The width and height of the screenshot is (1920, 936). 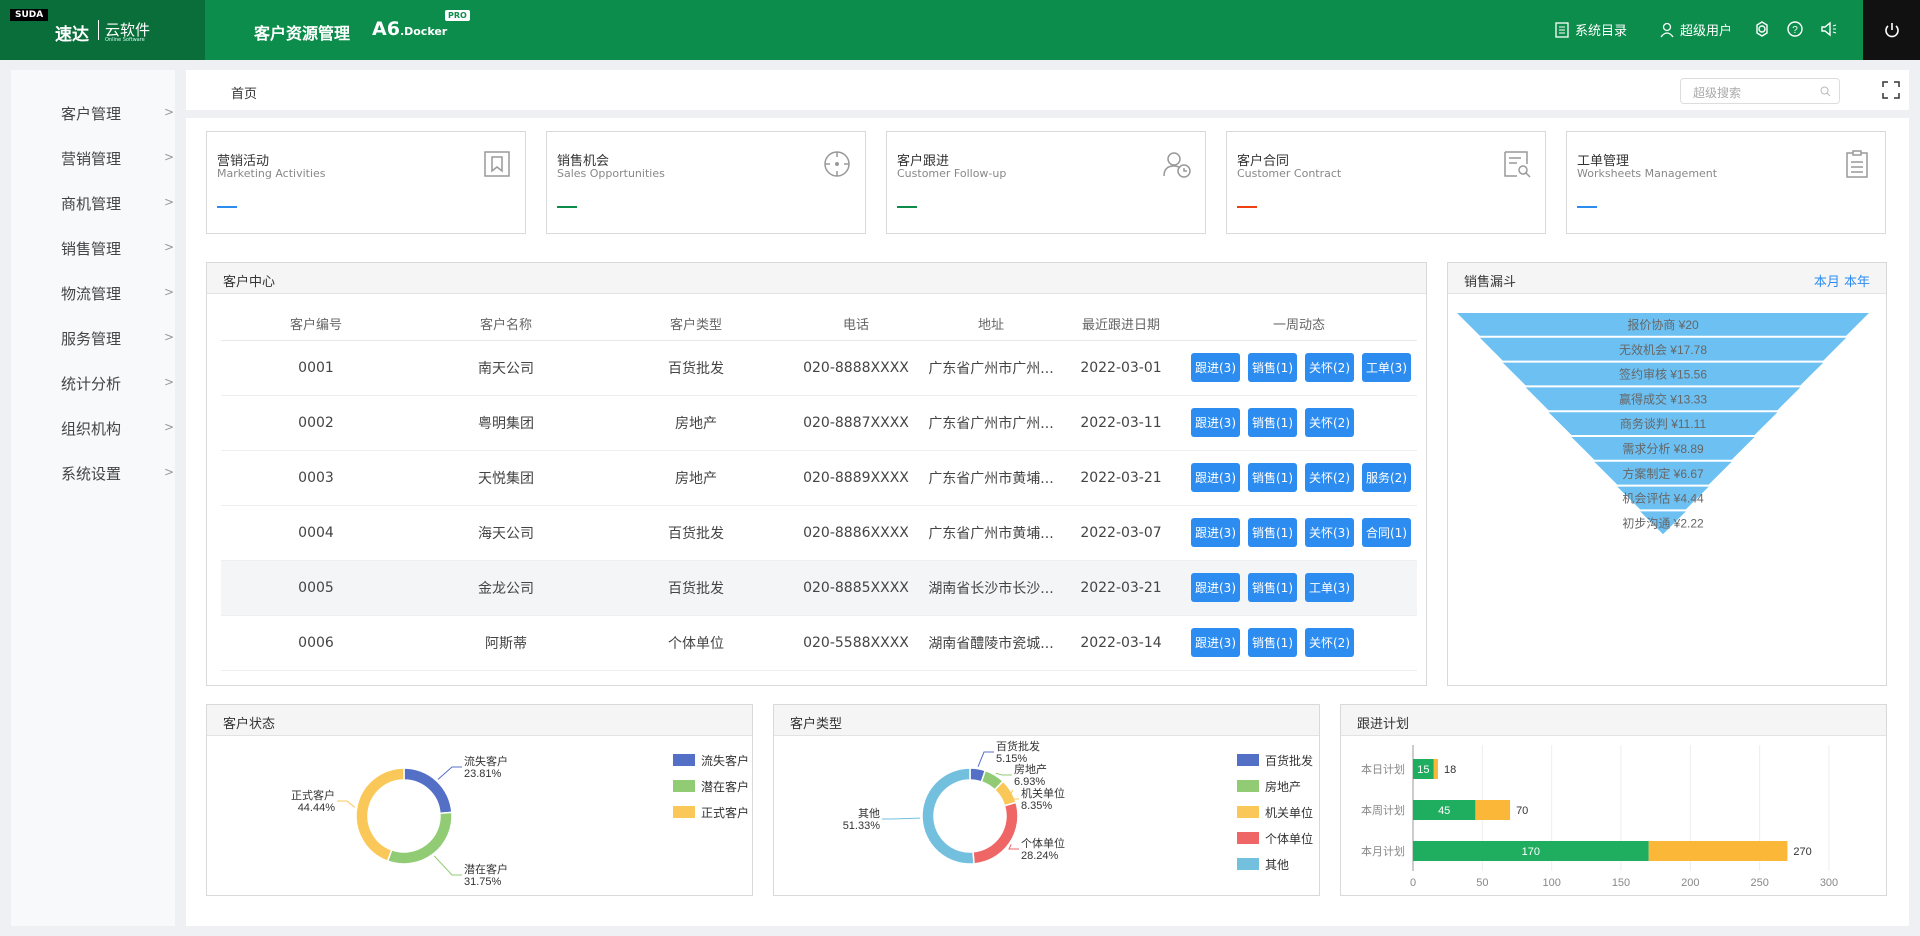 I want to click on period-month-link: 本月, so click(x=1827, y=282).